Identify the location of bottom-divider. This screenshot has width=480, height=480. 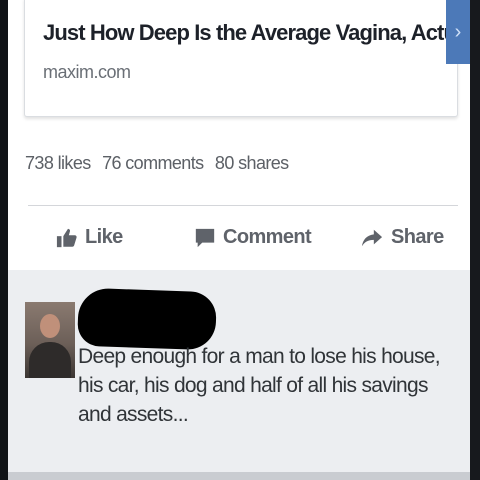
(239, 476).